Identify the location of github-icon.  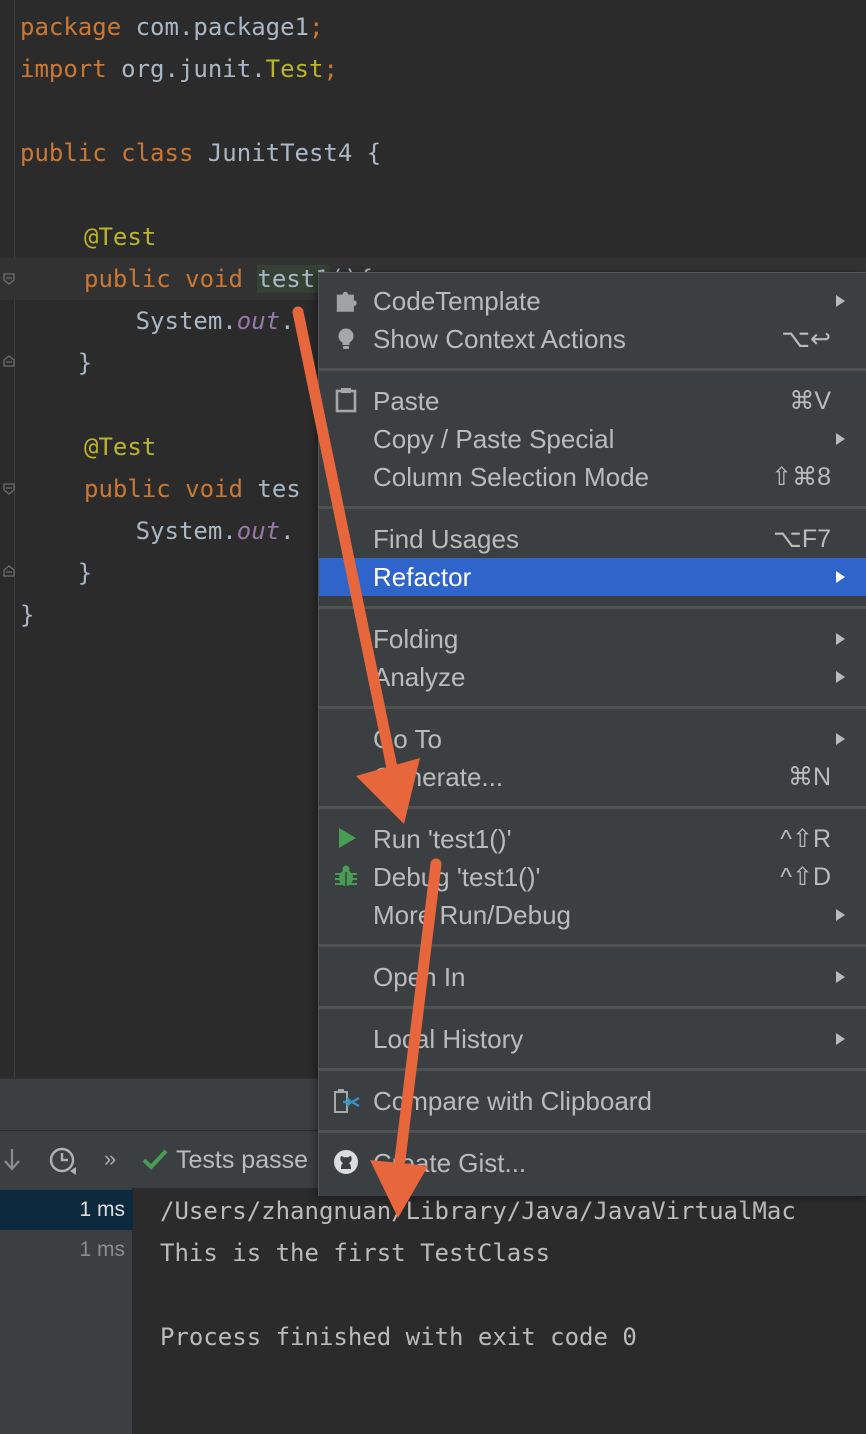
(347, 1163).